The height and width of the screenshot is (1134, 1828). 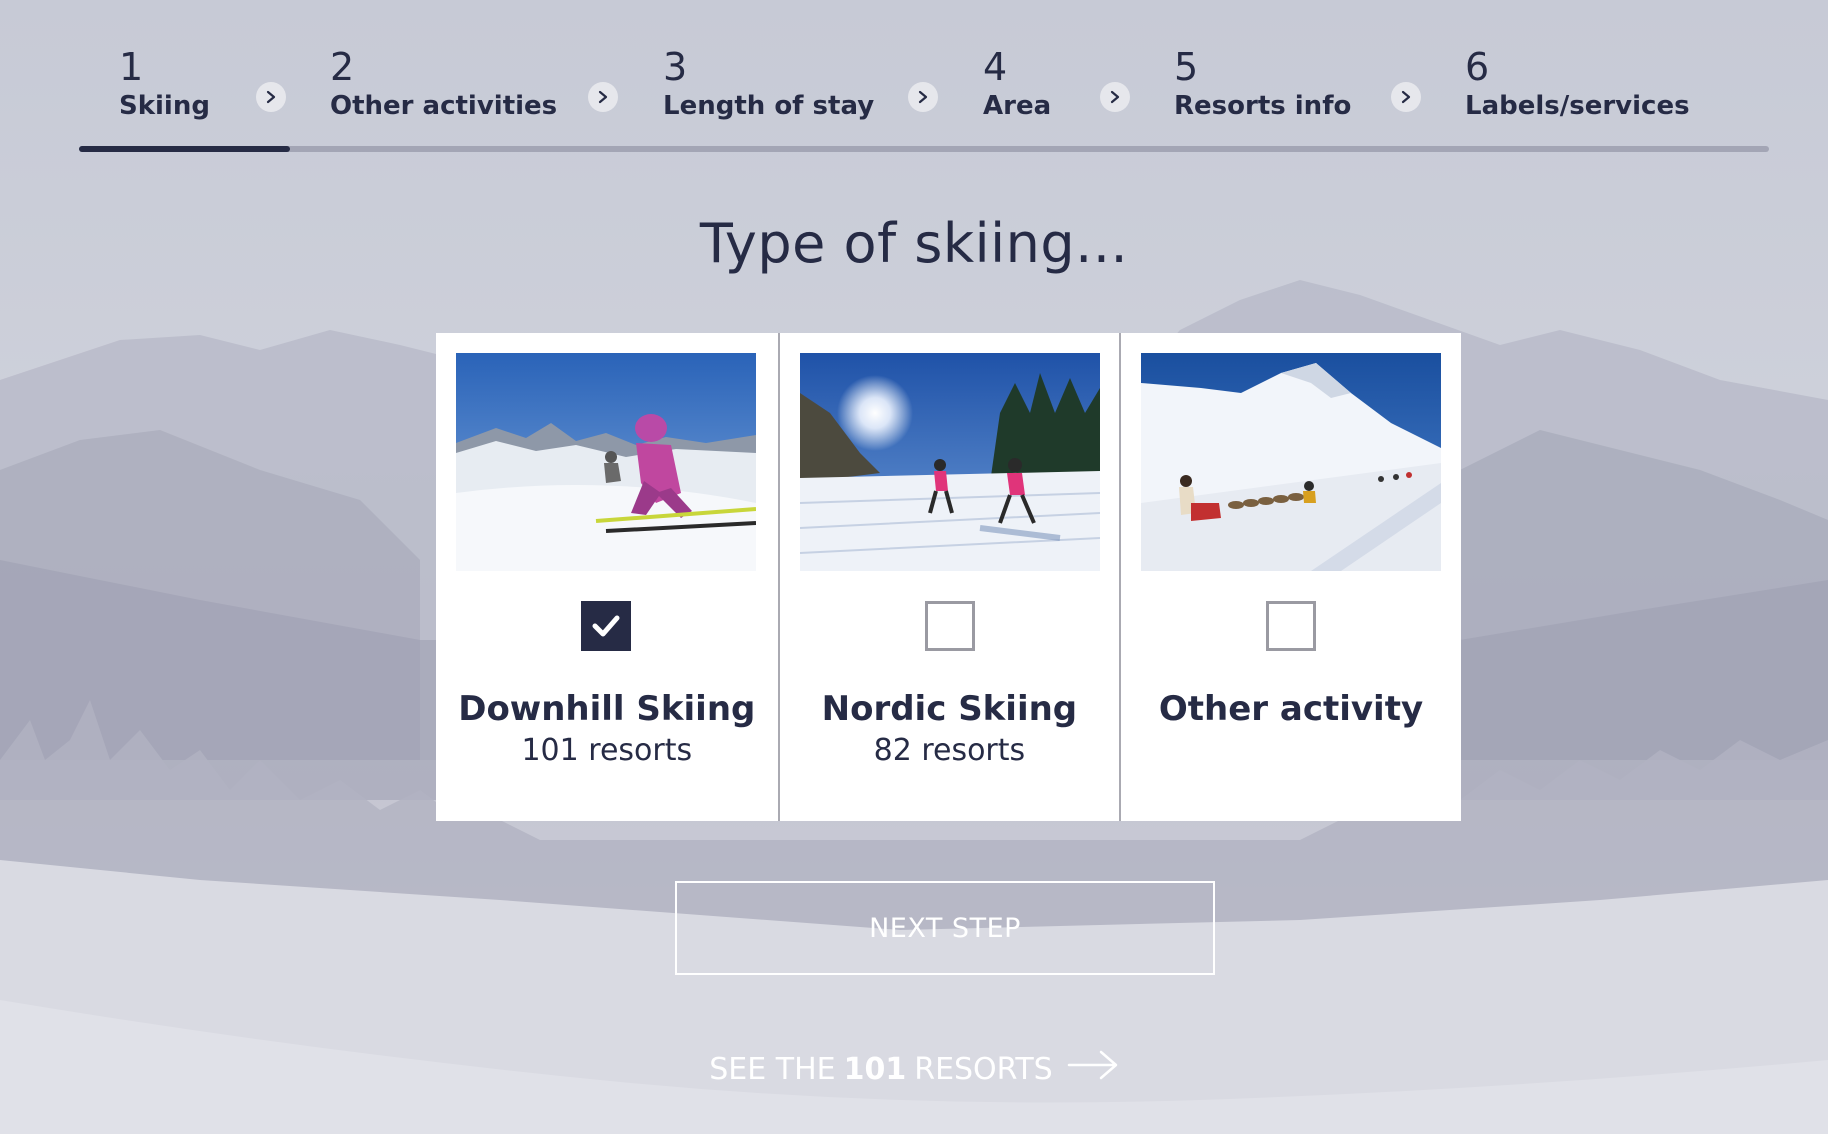 What do you see at coordinates (1477, 67) in the screenshot?
I see `step-number: 6` at bounding box center [1477, 67].